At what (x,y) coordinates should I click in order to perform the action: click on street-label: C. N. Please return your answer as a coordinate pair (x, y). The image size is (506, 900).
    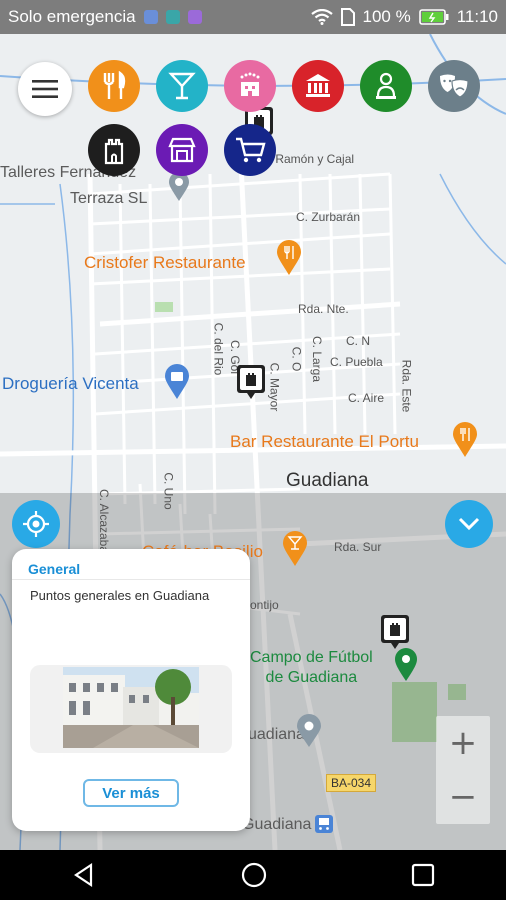
    Looking at the image, I should click on (358, 341).